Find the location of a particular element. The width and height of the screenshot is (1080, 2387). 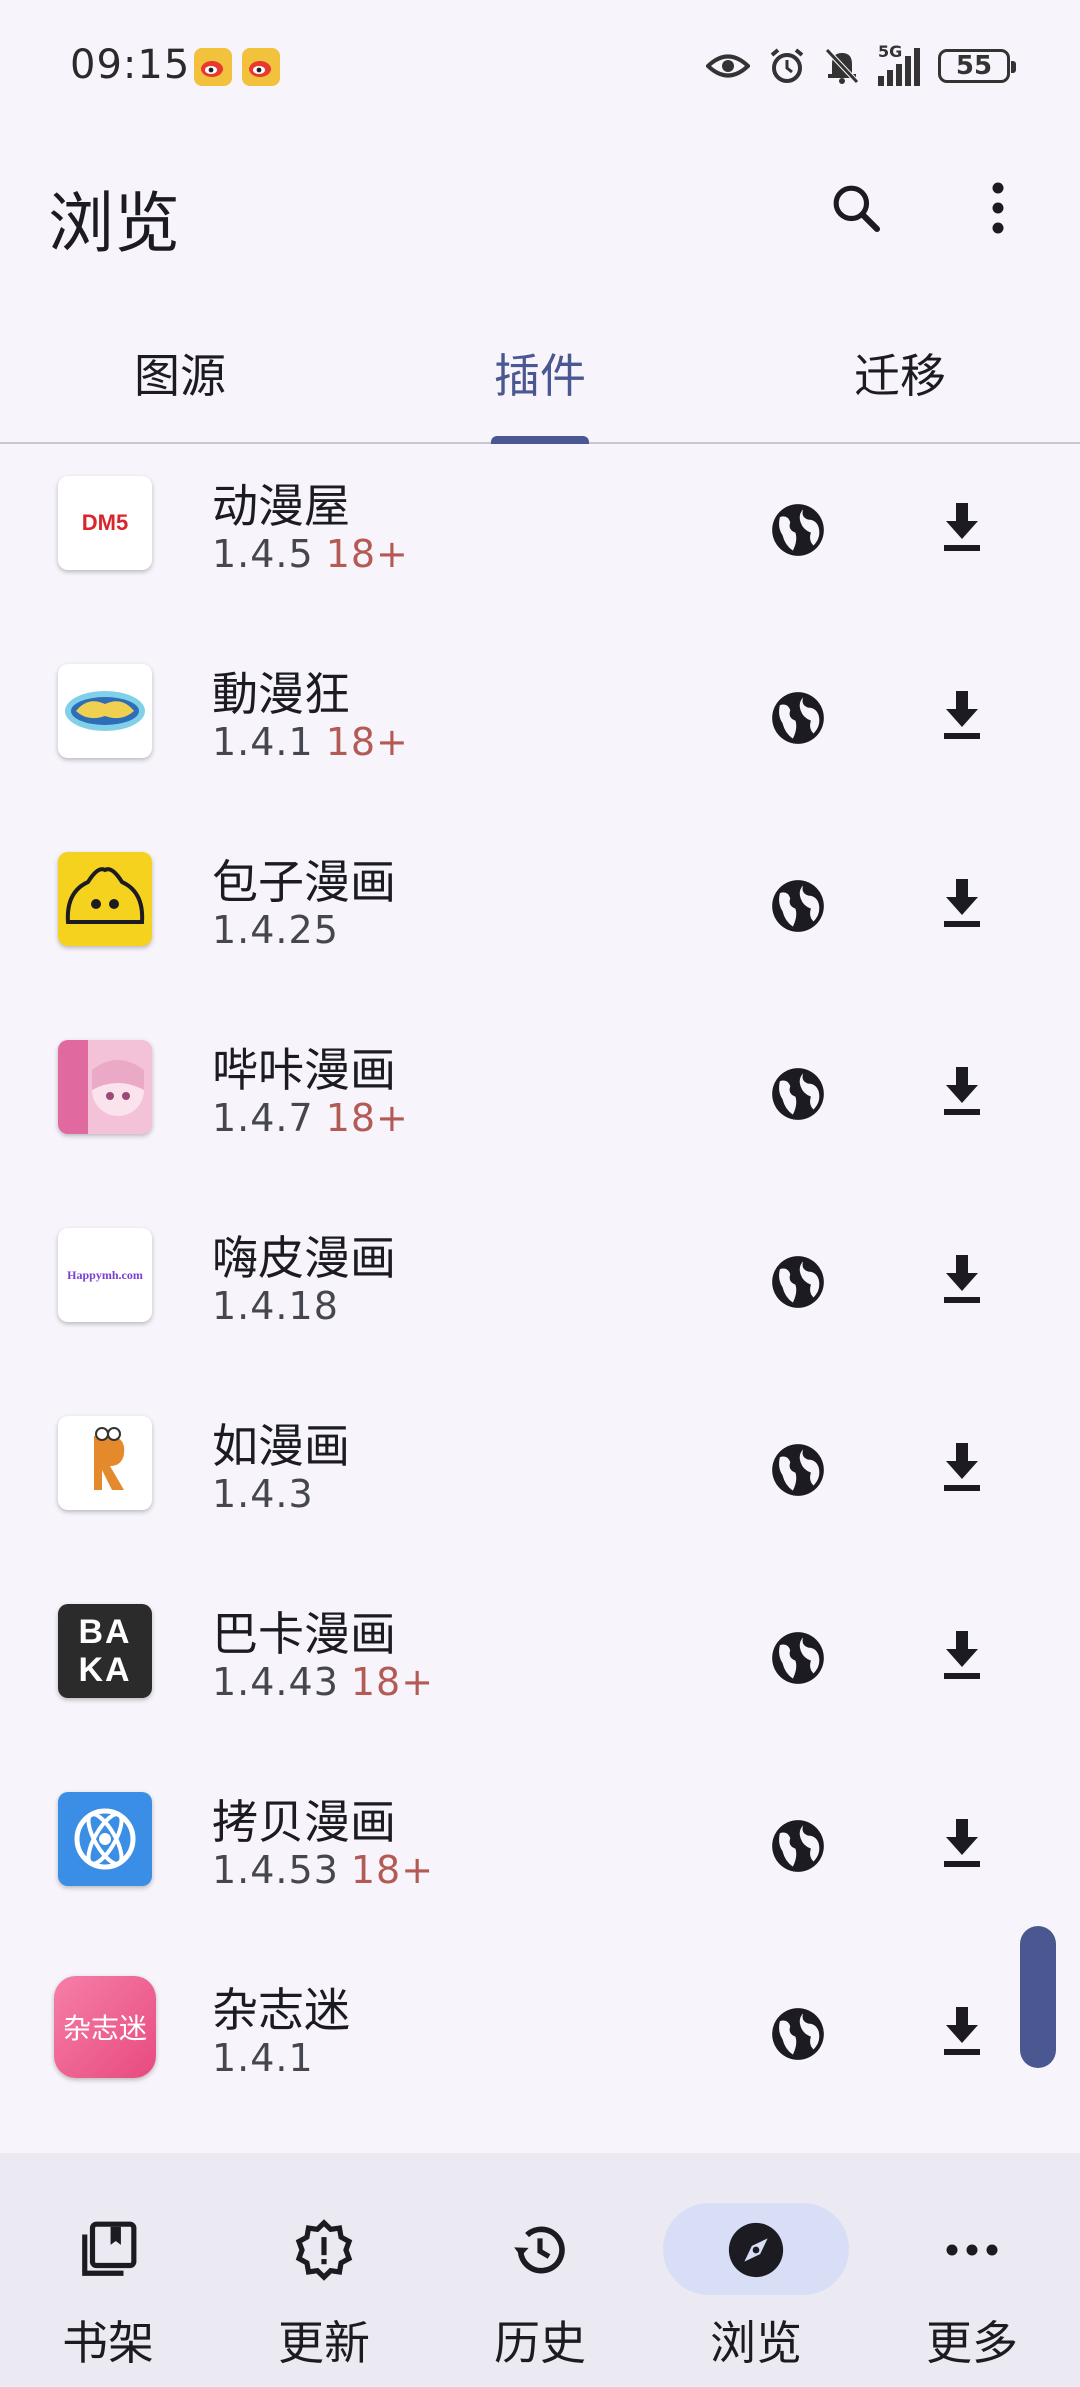

extension-name: 動漫狂 is located at coordinates (281, 694).